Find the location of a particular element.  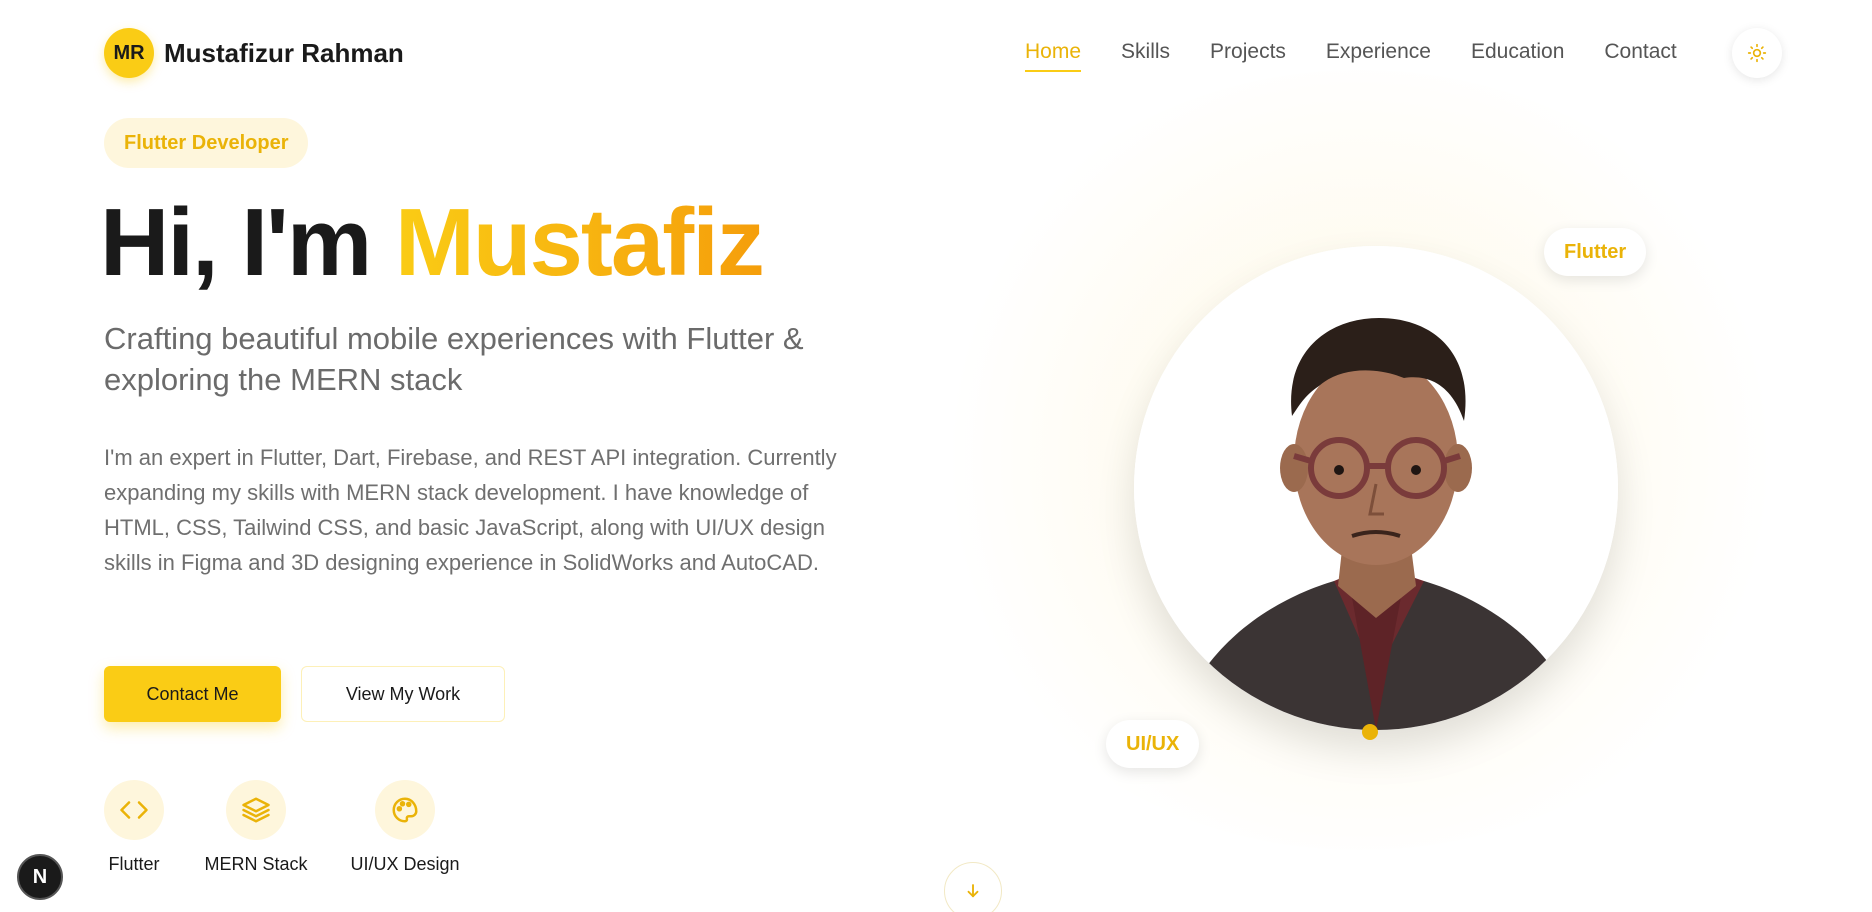

skill-label: Flutter is located at coordinates (134, 864).